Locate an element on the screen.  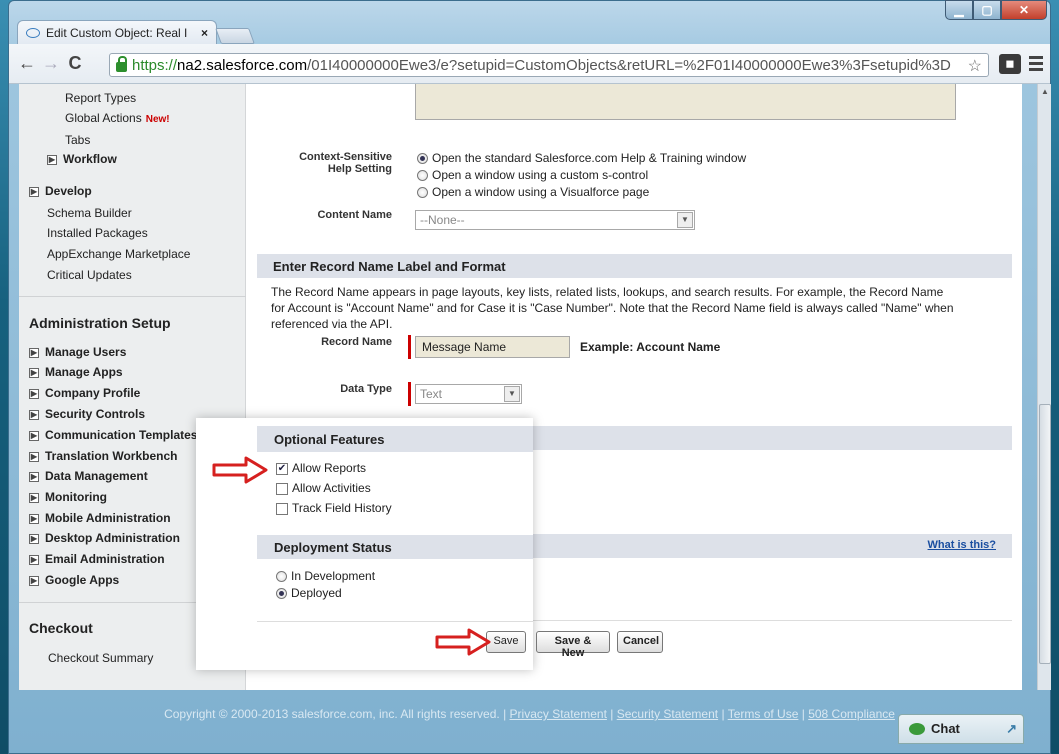
tab-close-icon: × is located at coordinates (204, 33).